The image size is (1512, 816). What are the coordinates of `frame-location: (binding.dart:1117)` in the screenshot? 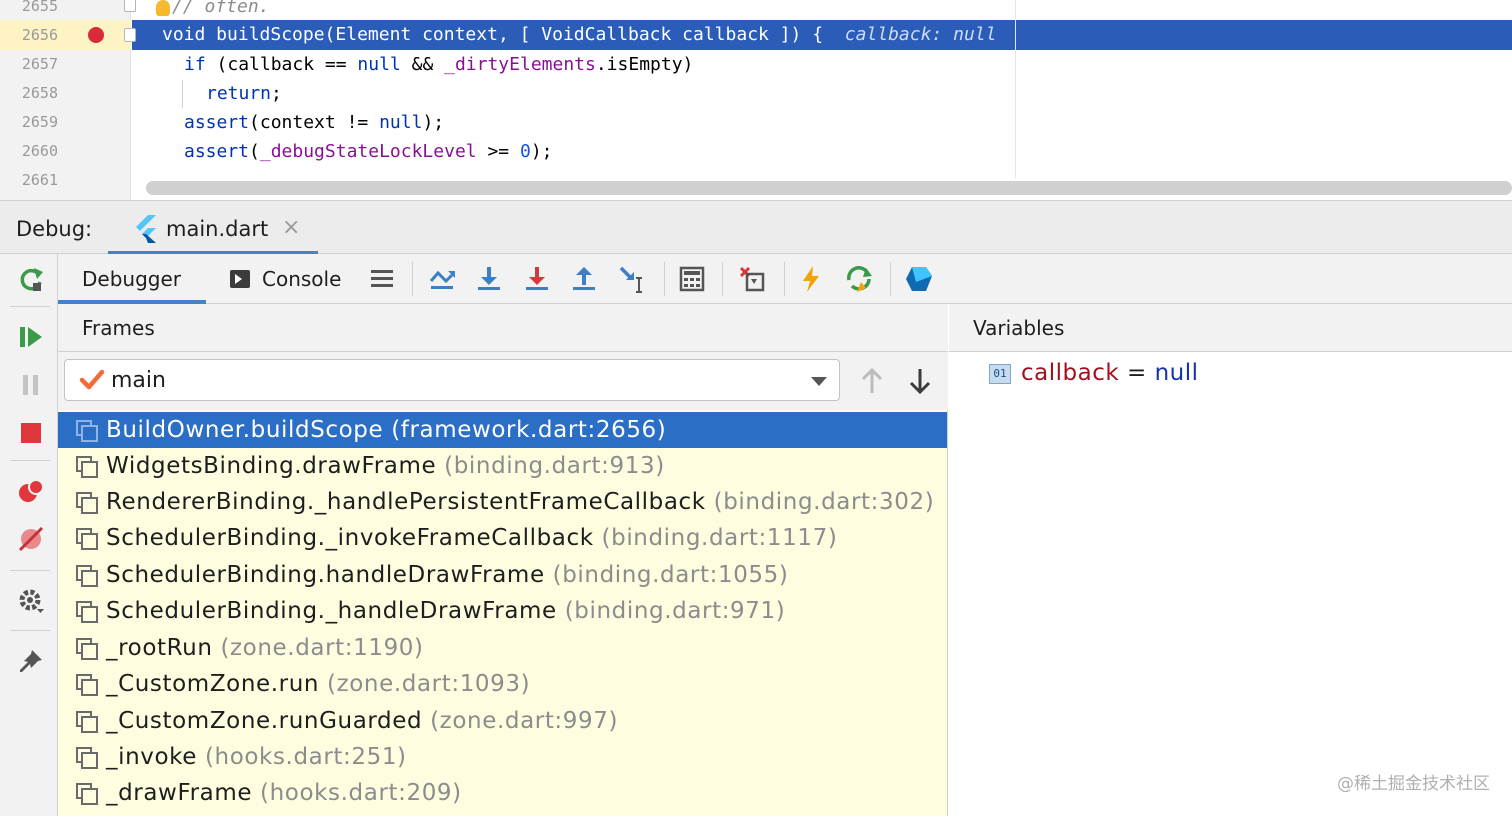 It's located at (719, 538).